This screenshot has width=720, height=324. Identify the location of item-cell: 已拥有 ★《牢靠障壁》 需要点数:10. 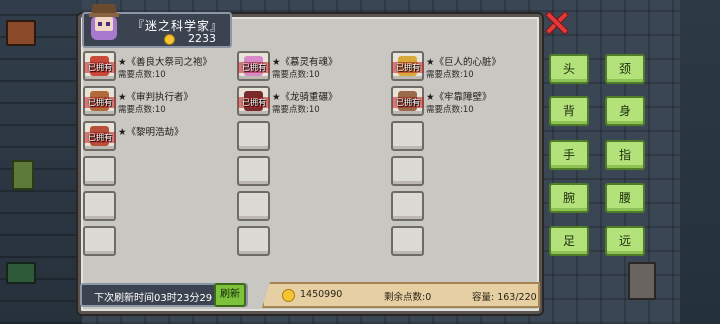
(464, 102).